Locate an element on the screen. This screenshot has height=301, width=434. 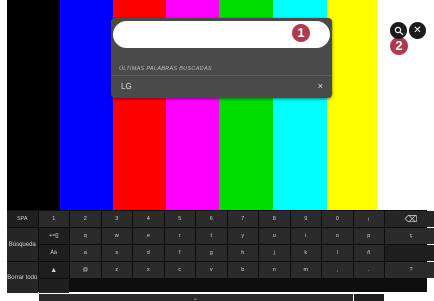
recent-search-text: LG is located at coordinates (126, 86).